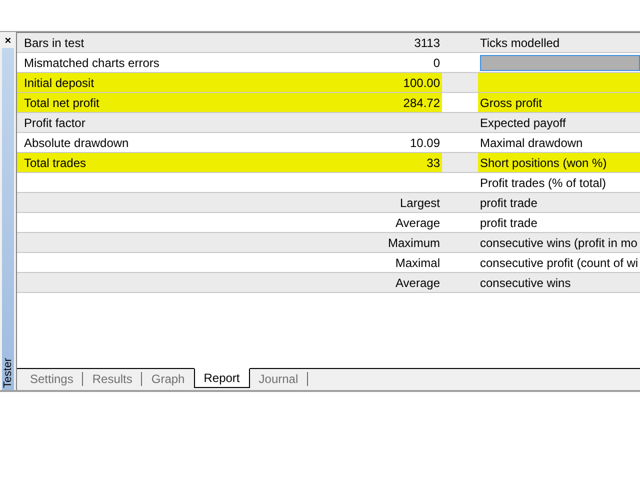 This screenshot has height=480, width=640. I want to click on row-label: Maximal drawdown, so click(531, 143).